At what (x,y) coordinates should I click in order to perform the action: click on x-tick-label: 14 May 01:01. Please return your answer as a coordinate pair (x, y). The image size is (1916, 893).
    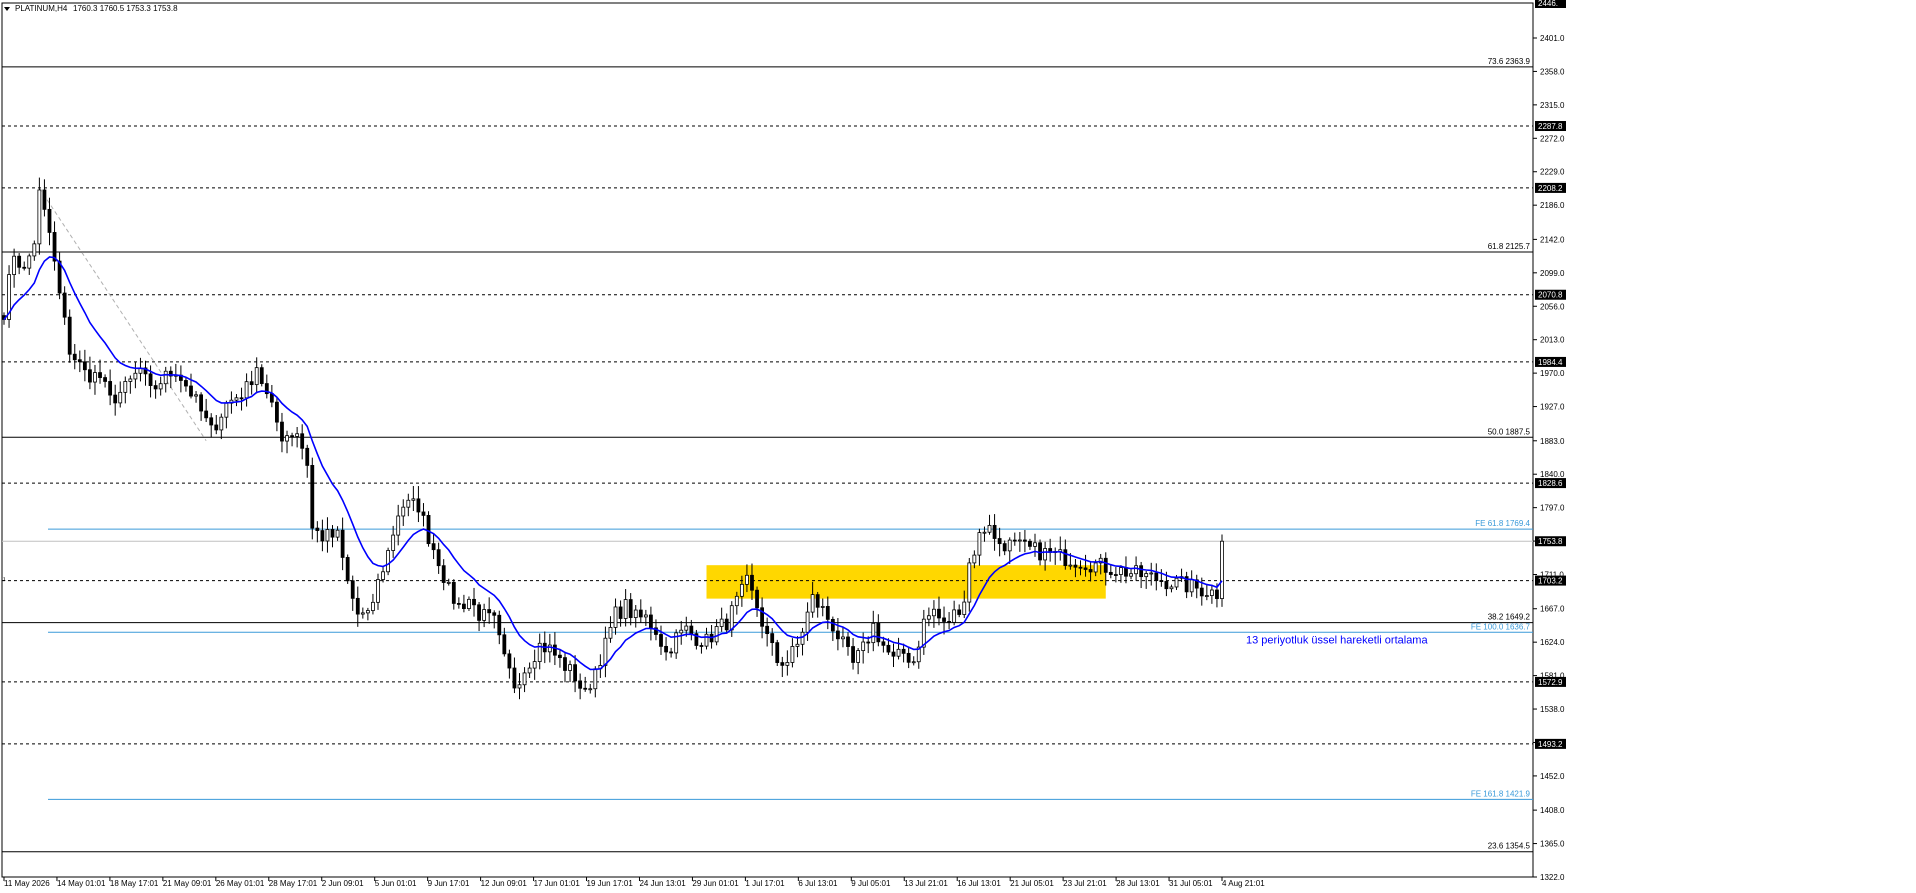
    Looking at the image, I should click on (81, 883).